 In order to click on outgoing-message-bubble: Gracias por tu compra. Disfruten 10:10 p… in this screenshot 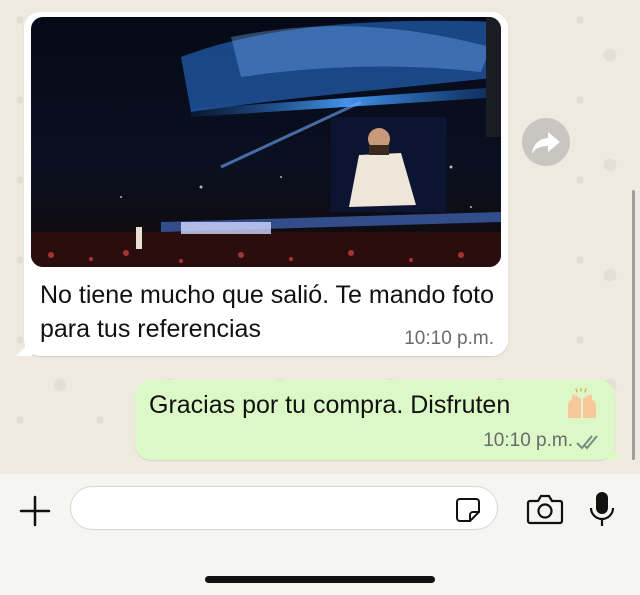, I will do `click(379, 420)`.